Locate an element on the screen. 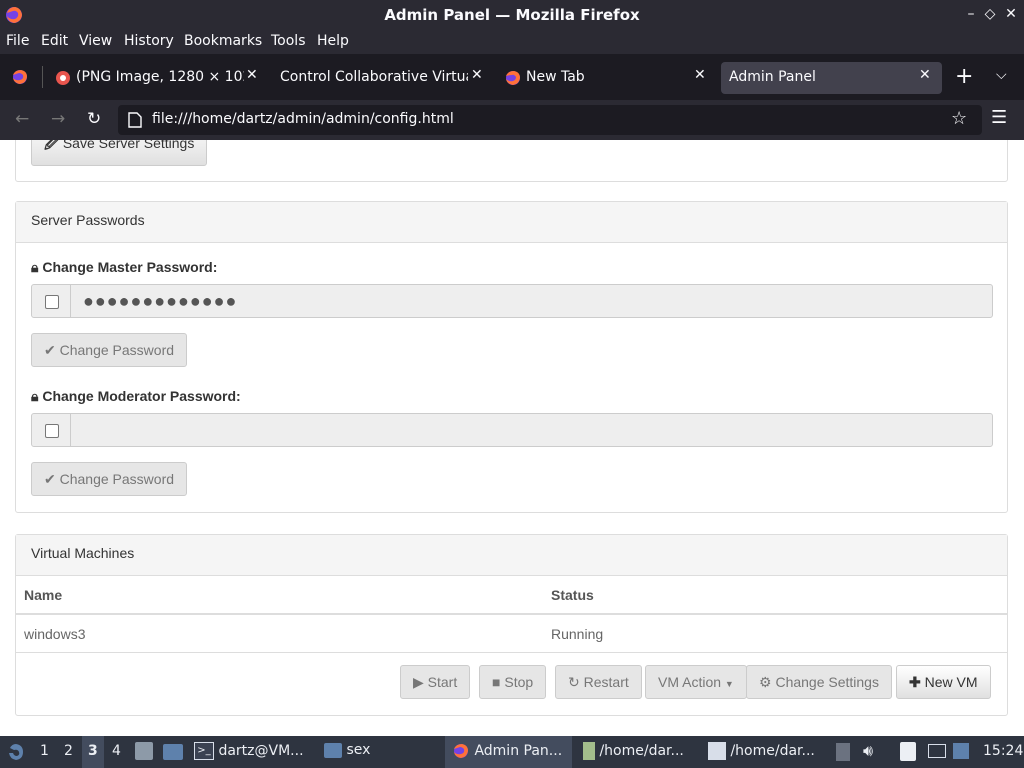  forward-arrow-icon: → is located at coordinates (58, 119).